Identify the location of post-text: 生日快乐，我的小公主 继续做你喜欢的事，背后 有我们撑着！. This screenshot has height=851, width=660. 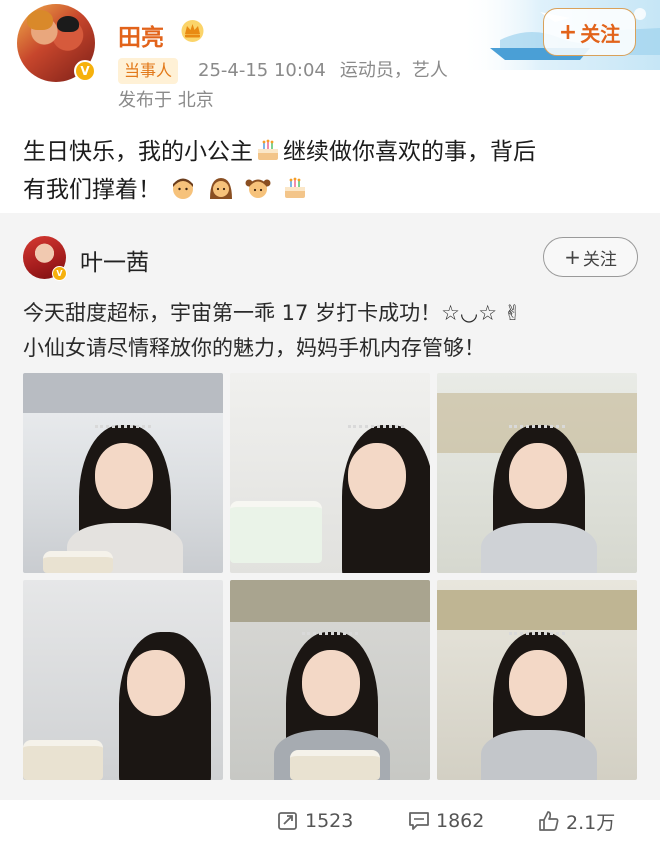
(333, 171).